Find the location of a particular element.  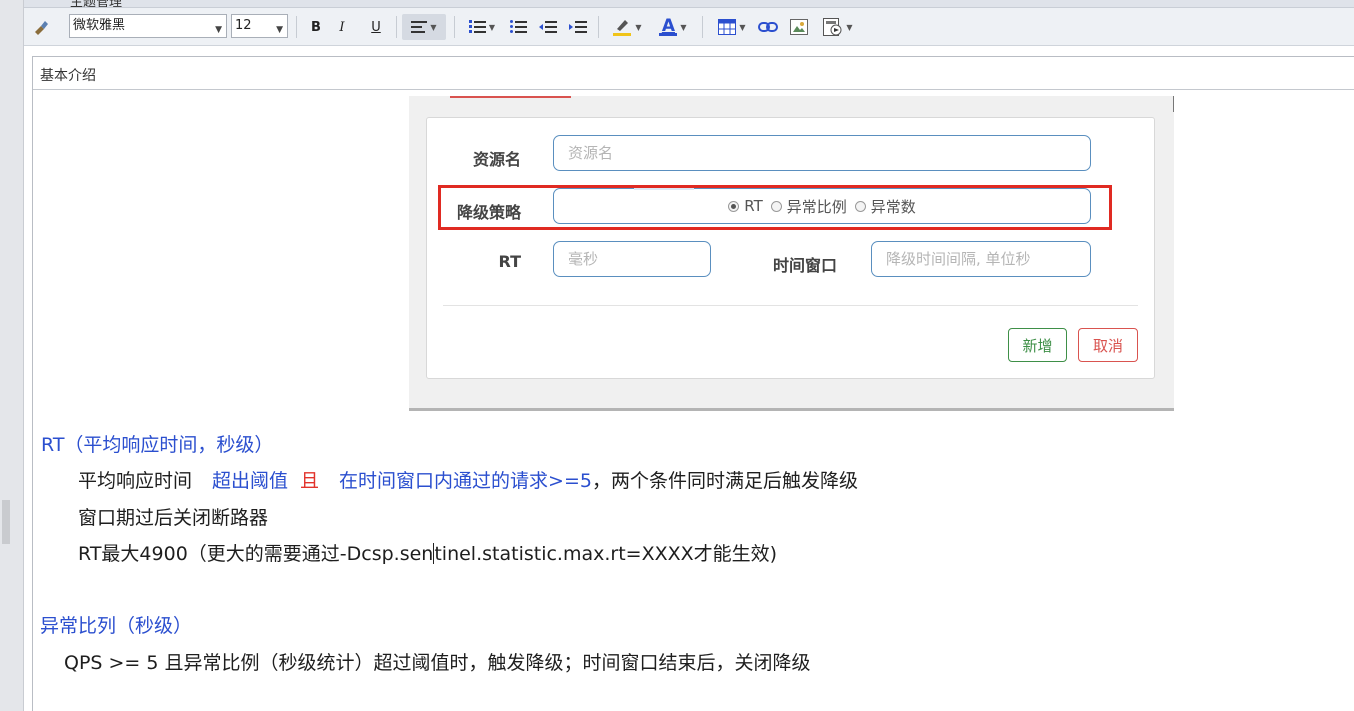

rt-line1-part-e: ，两个条件同时满足后触发降级 is located at coordinates (724, 481).